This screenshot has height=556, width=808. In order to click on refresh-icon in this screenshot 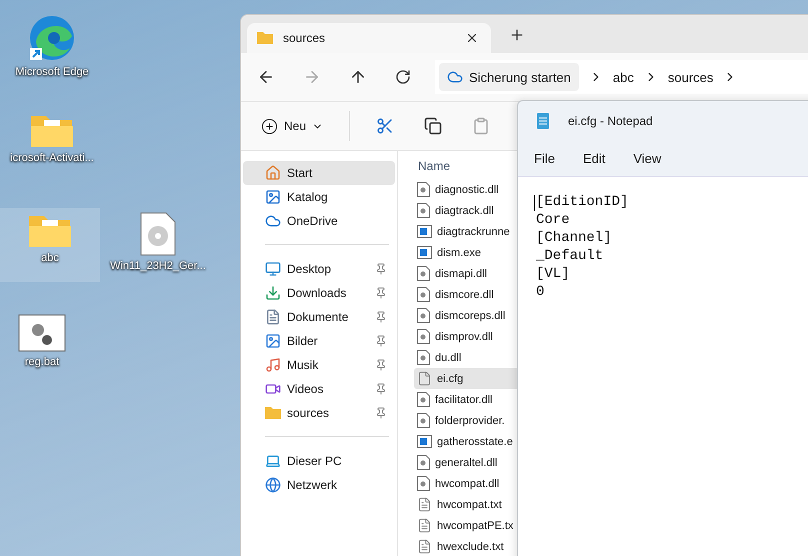, I will do `click(403, 77)`.